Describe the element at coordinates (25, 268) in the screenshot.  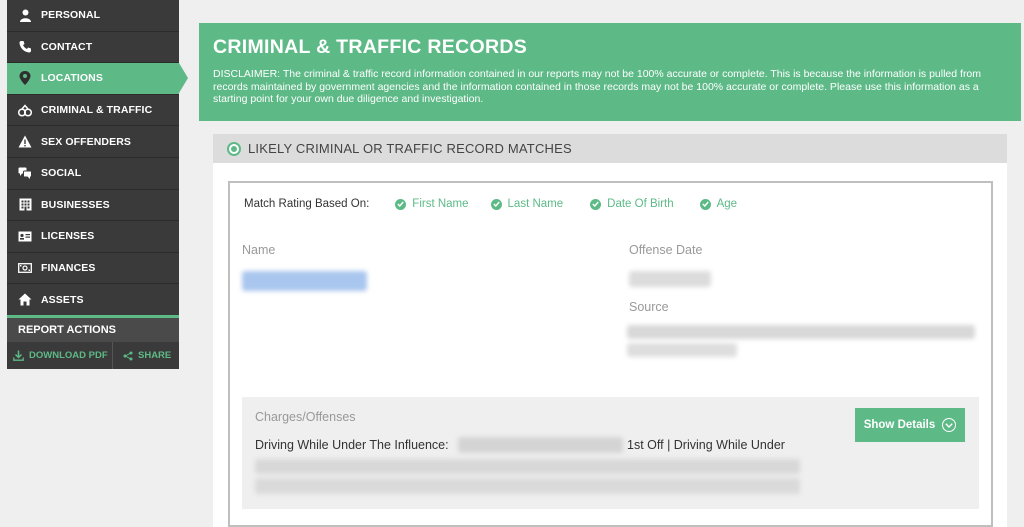
I see `money-icon` at that location.